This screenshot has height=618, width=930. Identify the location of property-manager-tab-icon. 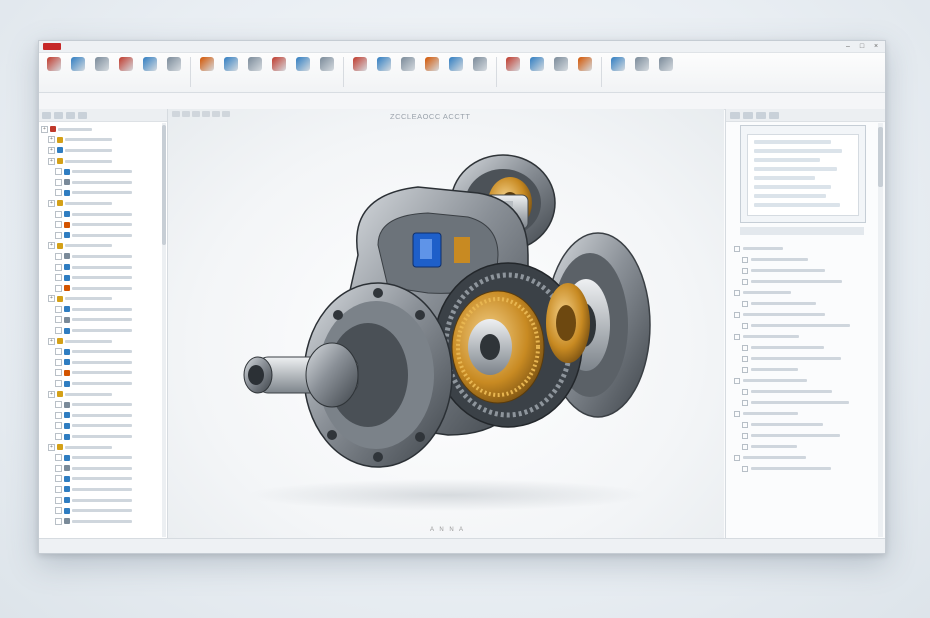
(58, 115).